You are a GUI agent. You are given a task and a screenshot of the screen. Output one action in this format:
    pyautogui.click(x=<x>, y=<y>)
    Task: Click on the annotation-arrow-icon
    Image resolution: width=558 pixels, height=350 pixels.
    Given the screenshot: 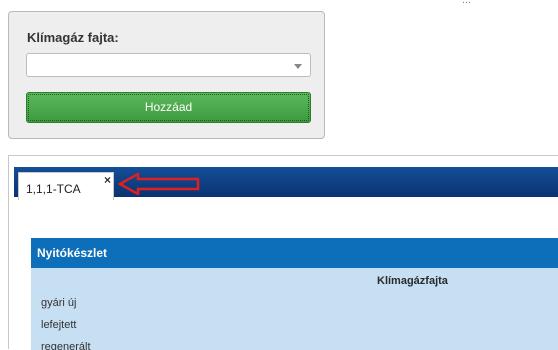 What is the action you would take?
    pyautogui.click(x=159, y=184)
    